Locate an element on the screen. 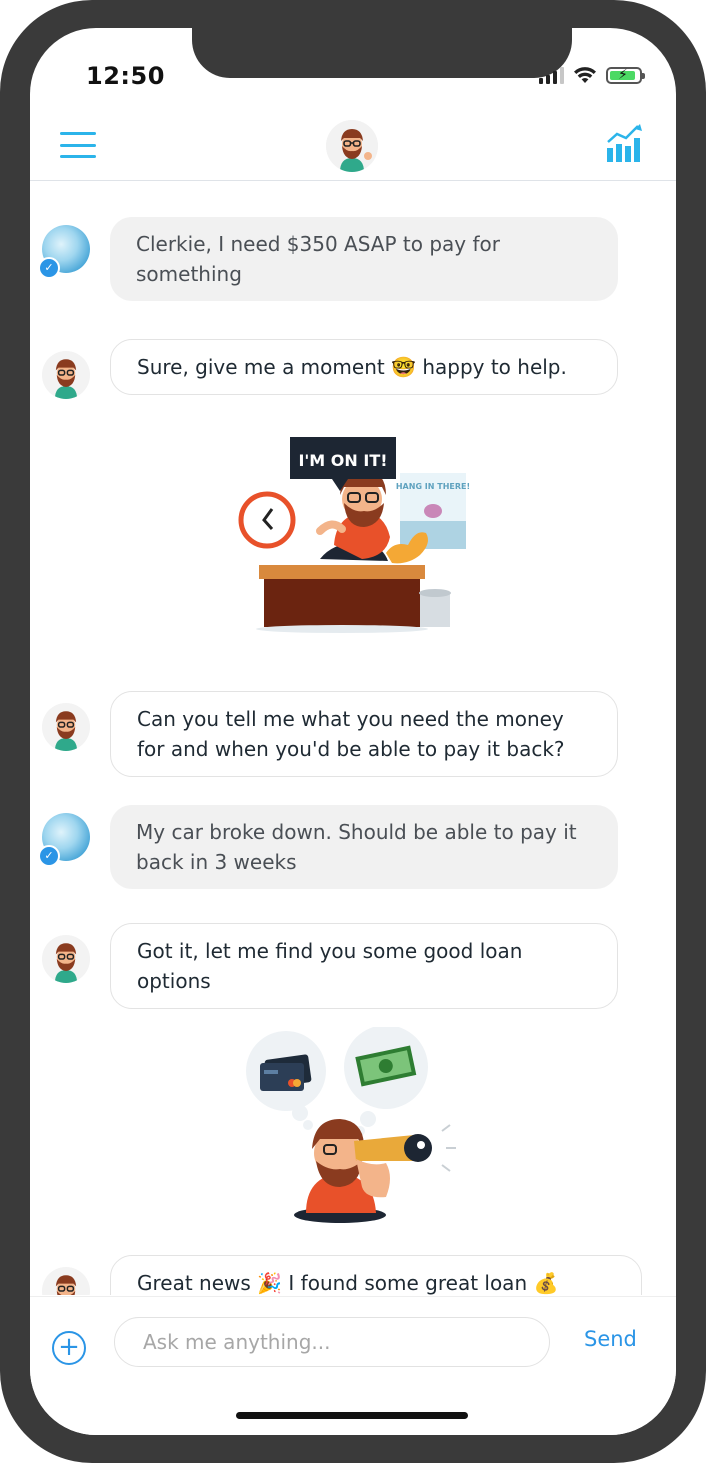 Image resolution: width=706 pixels, height=1463 pixels. poster-text: HANG IN THERE! is located at coordinates (433, 486).